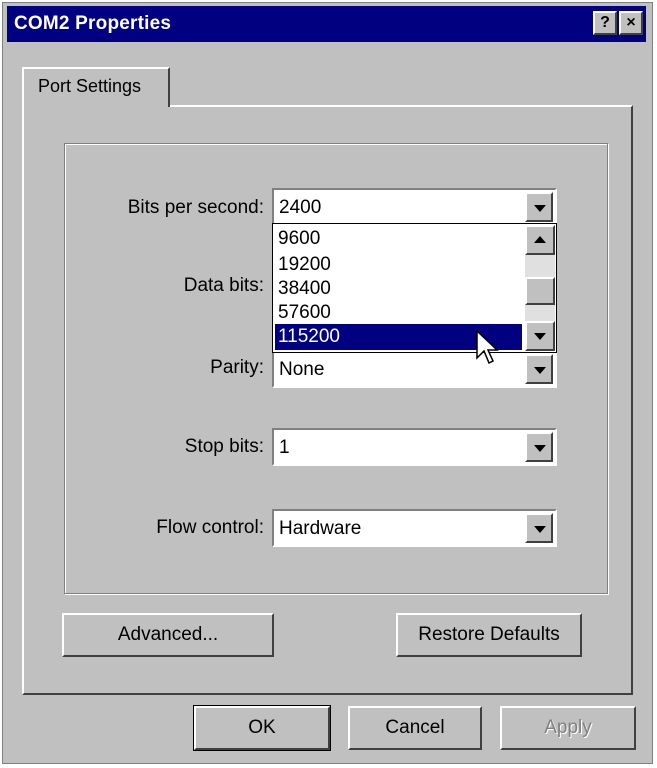 The height and width of the screenshot is (768, 657). Describe the element at coordinates (302, 369) in the screenshot. I see `parity-value: None` at that location.